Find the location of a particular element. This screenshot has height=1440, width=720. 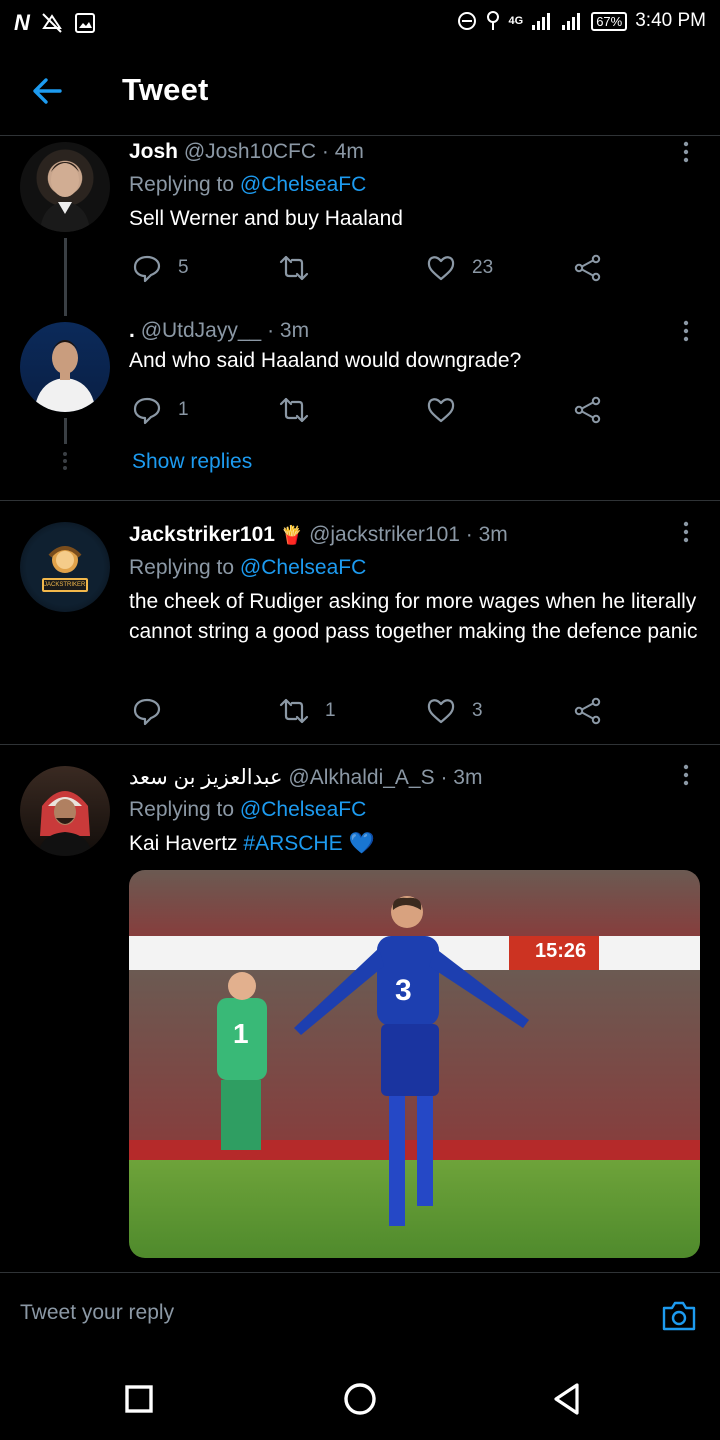

netflix-notification-icon: N is located at coordinates (22, 22).